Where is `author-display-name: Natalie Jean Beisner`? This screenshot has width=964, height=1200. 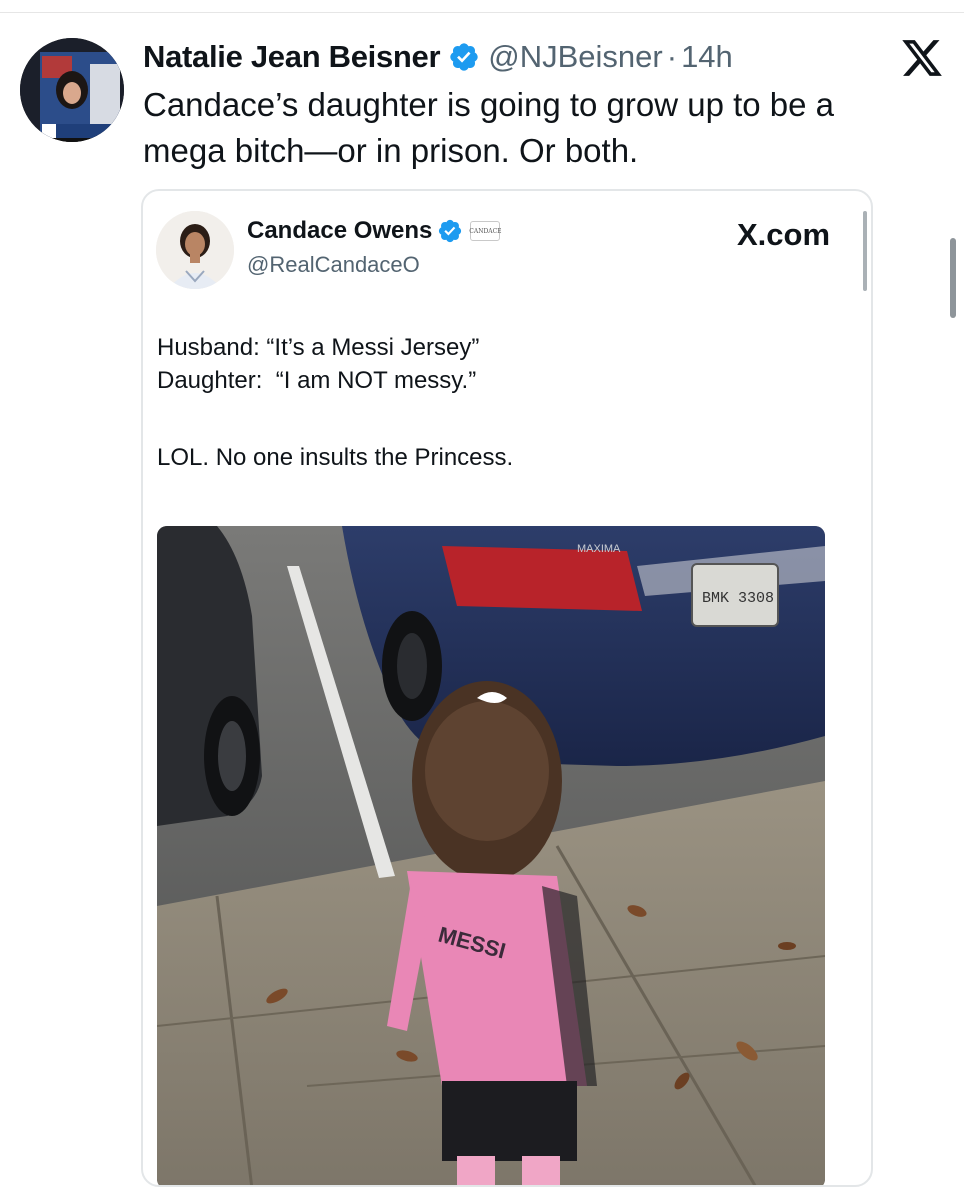 author-display-name: Natalie Jean Beisner is located at coordinates (292, 57).